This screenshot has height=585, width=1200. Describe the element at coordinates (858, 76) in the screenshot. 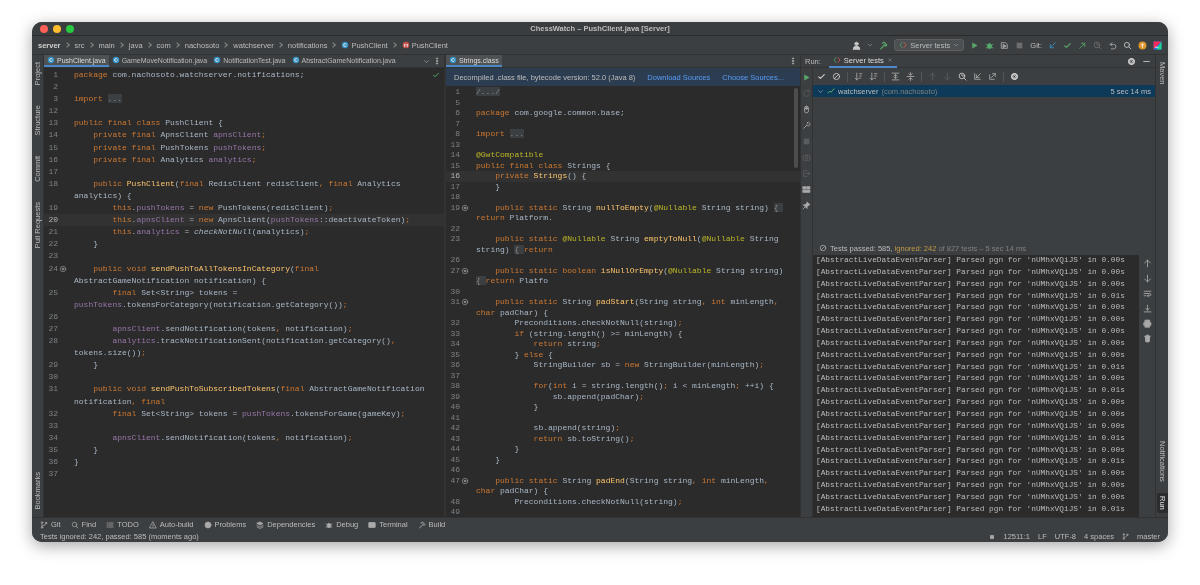

I see `sort-alphabetically-icon` at that location.